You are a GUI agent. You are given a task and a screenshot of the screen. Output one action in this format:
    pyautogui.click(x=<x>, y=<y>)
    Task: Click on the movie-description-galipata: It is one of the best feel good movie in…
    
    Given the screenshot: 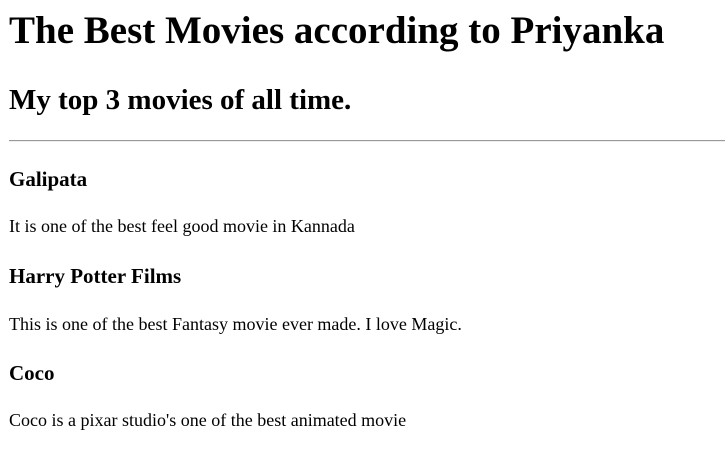 What is the action you would take?
    pyautogui.click(x=182, y=226)
    